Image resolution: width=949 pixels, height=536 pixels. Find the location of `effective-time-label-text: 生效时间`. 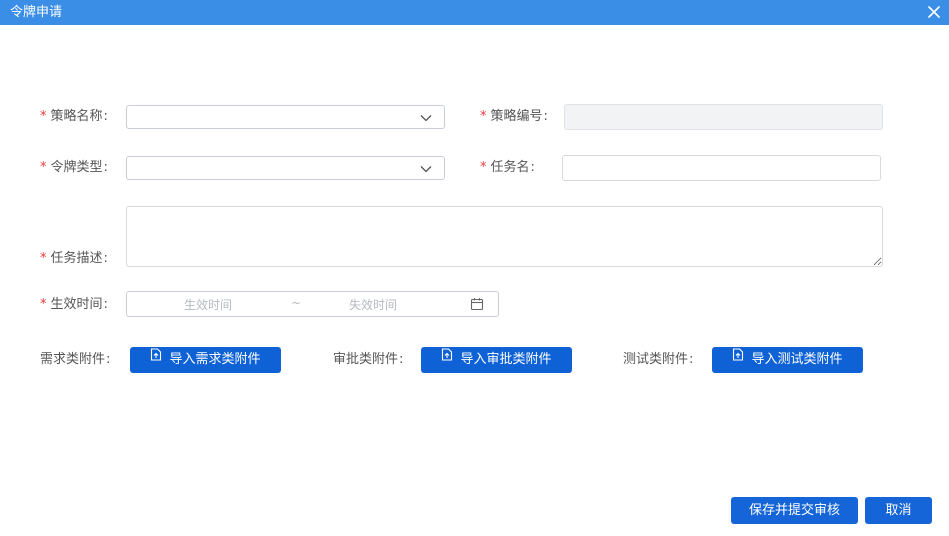

effective-time-label-text: 生效时间 is located at coordinates (76, 304).